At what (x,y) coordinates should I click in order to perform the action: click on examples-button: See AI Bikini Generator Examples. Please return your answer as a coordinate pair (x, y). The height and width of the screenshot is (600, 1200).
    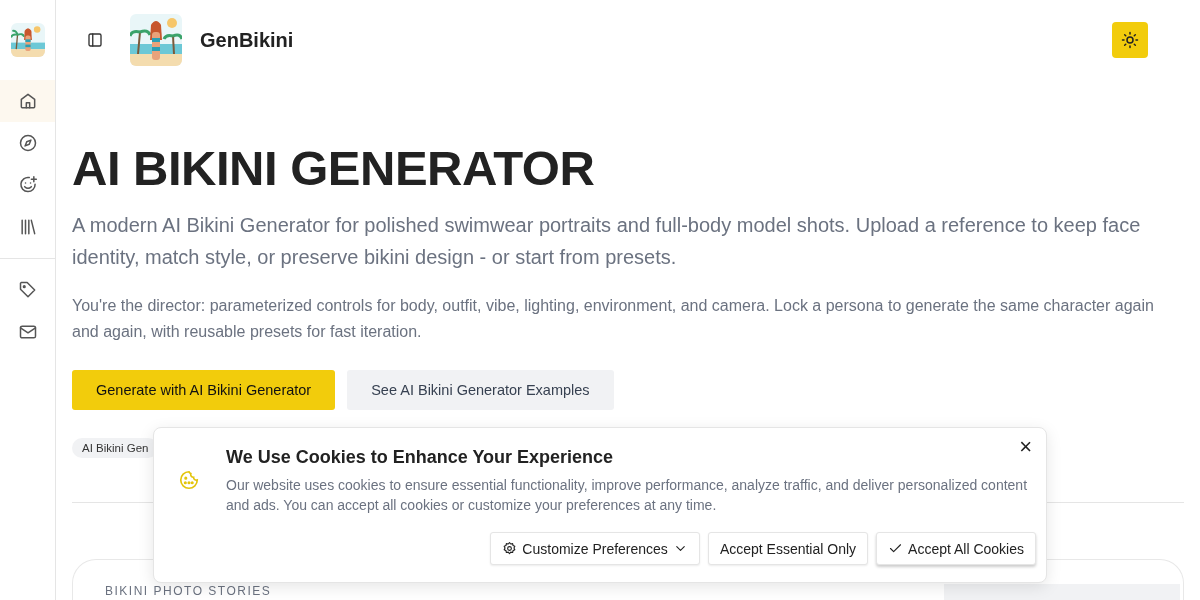
    Looking at the image, I should click on (480, 390).